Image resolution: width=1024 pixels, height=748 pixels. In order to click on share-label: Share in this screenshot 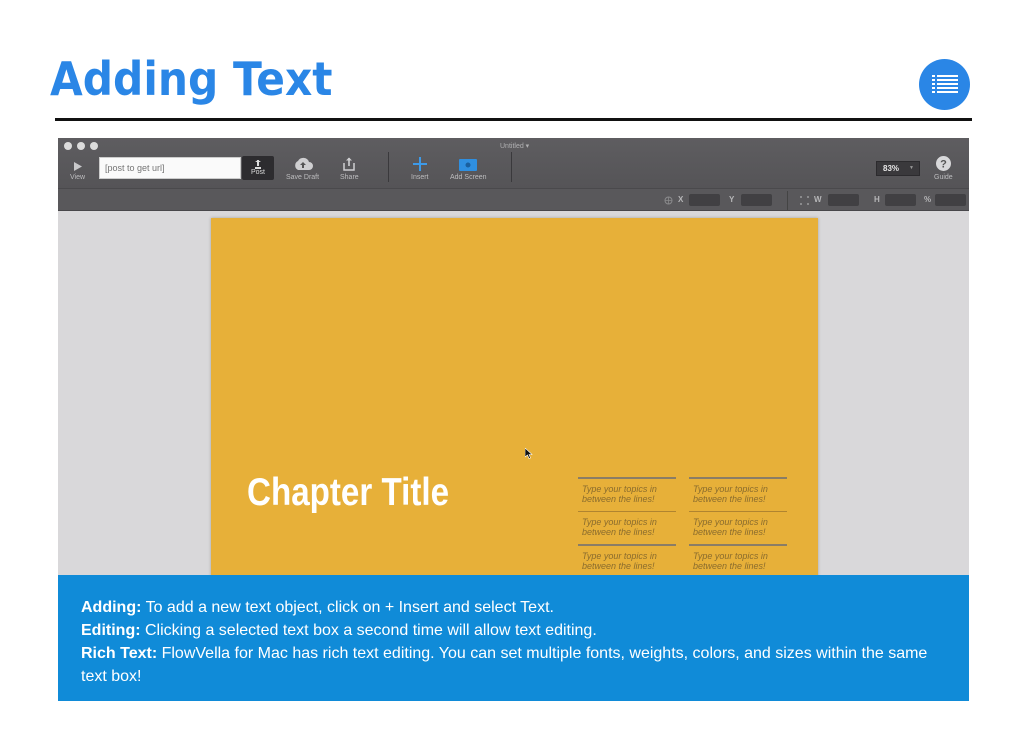, I will do `click(349, 177)`.